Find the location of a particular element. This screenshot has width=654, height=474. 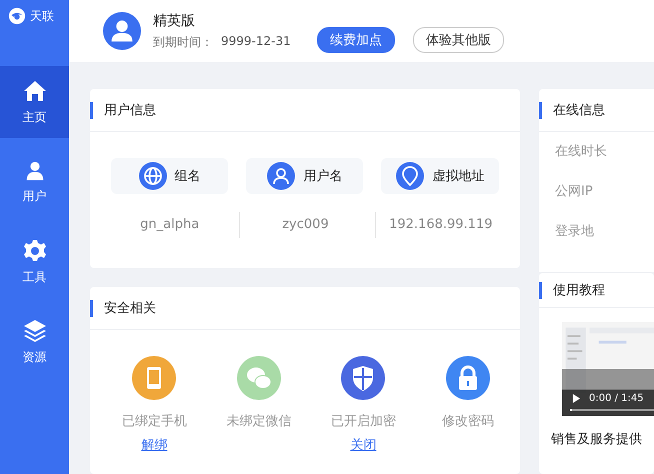

video-player: 0:00 / 1:45 is located at coordinates (608, 369).